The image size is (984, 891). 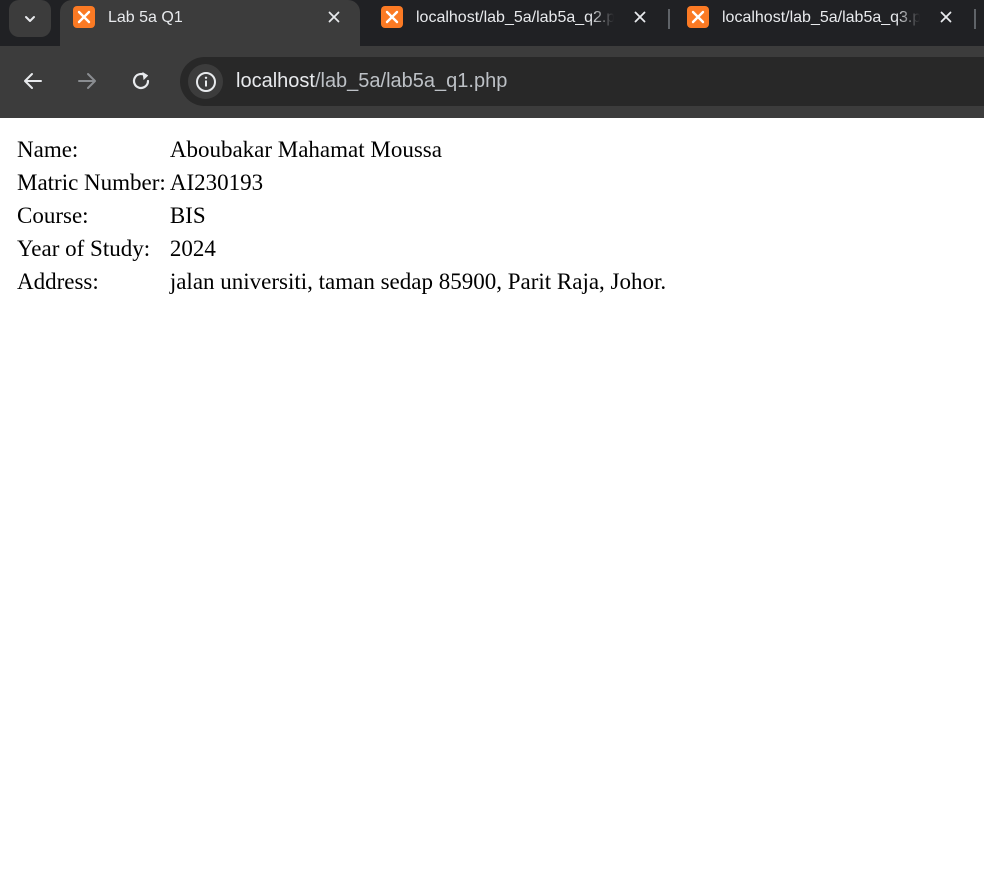 What do you see at coordinates (145, 17) in the screenshot?
I see `tab-title: Lab 5a Q1` at bounding box center [145, 17].